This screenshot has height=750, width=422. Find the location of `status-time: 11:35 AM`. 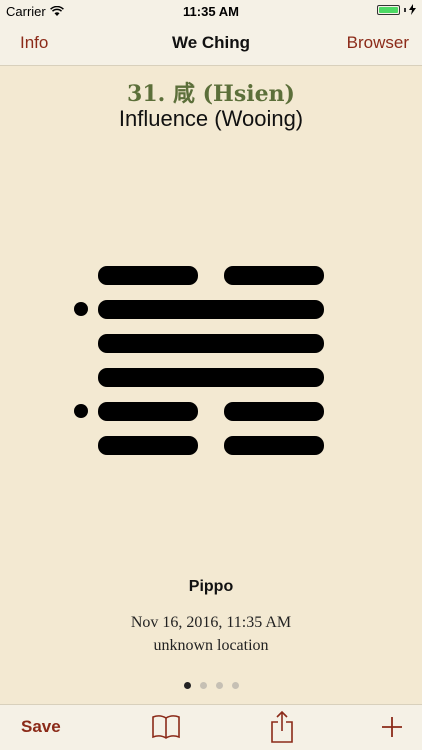

status-time: 11:35 AM is located at coordinates (211, 11).